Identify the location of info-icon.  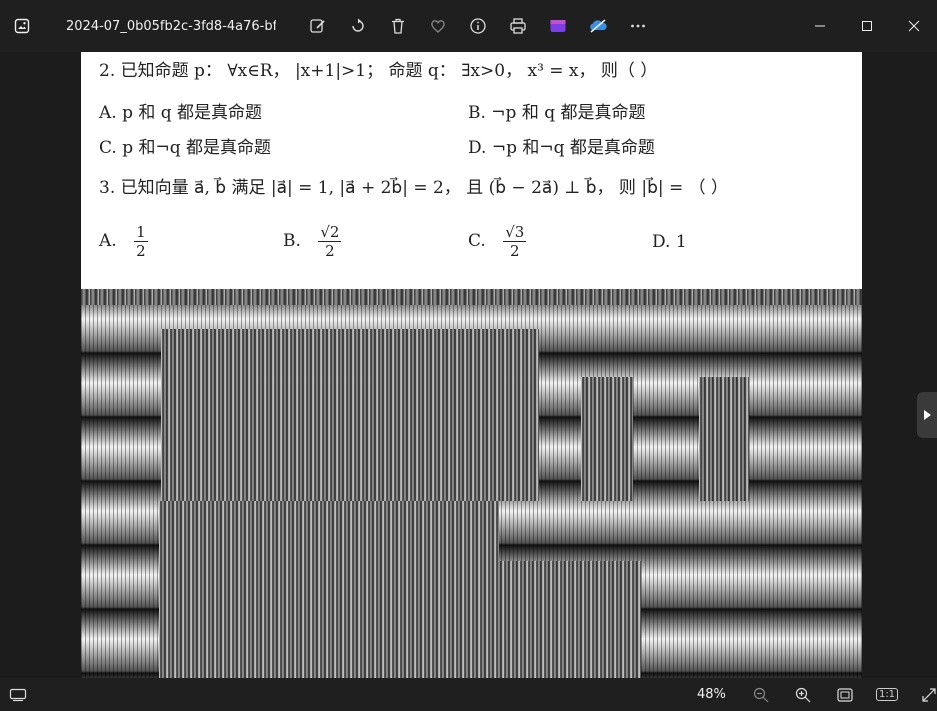
(478, 26).